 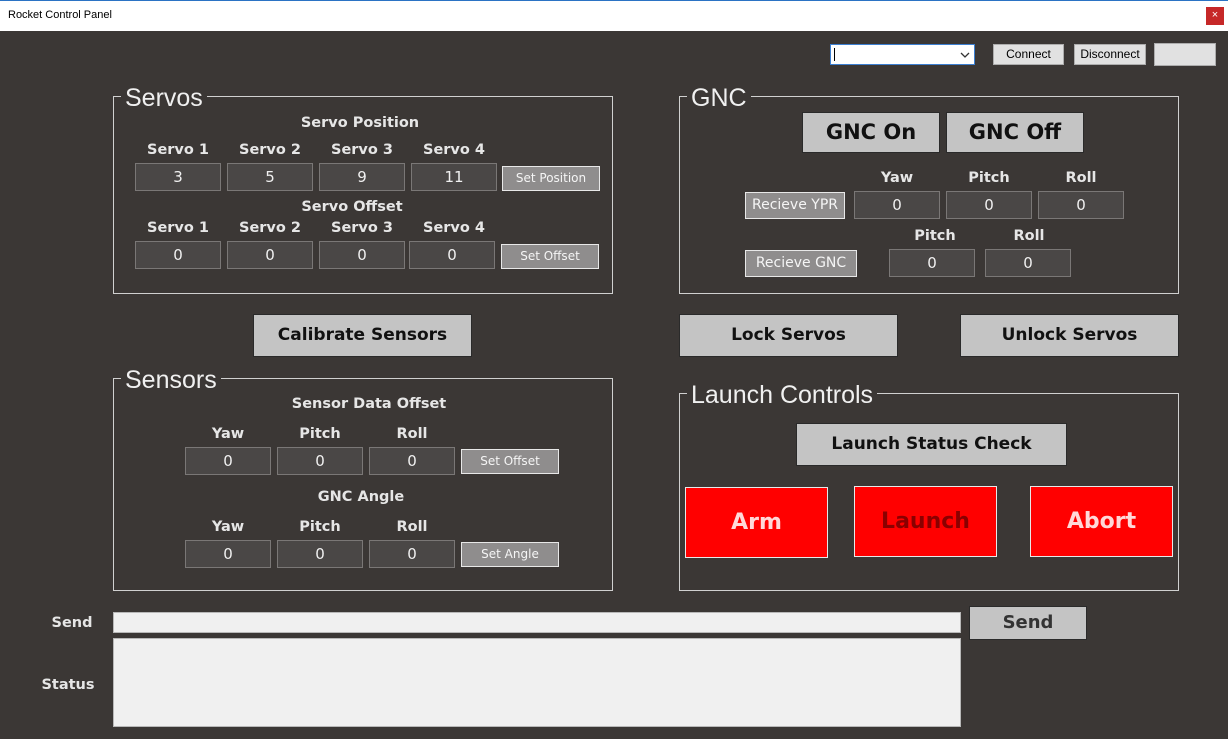 I want to click on title-bar: Rocket Control Panel ×, so click(x=614, y=15).